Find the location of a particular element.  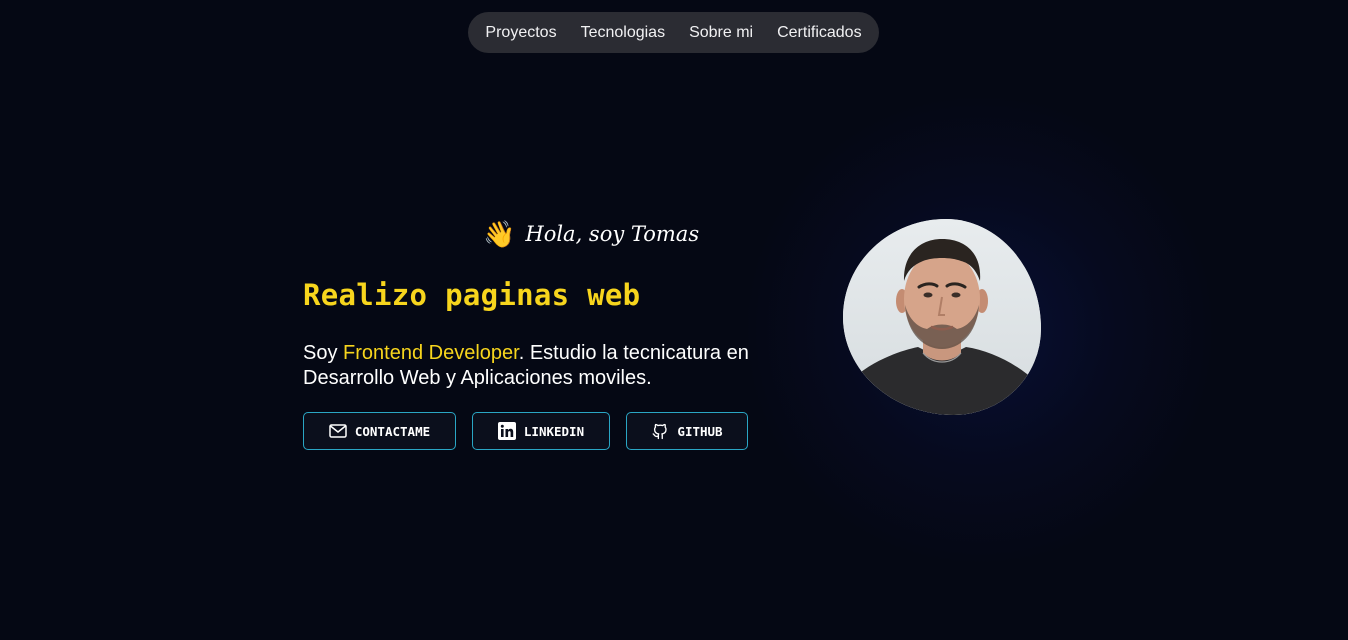

github-button-label: GITHUB is located at coordinates (700, 431).